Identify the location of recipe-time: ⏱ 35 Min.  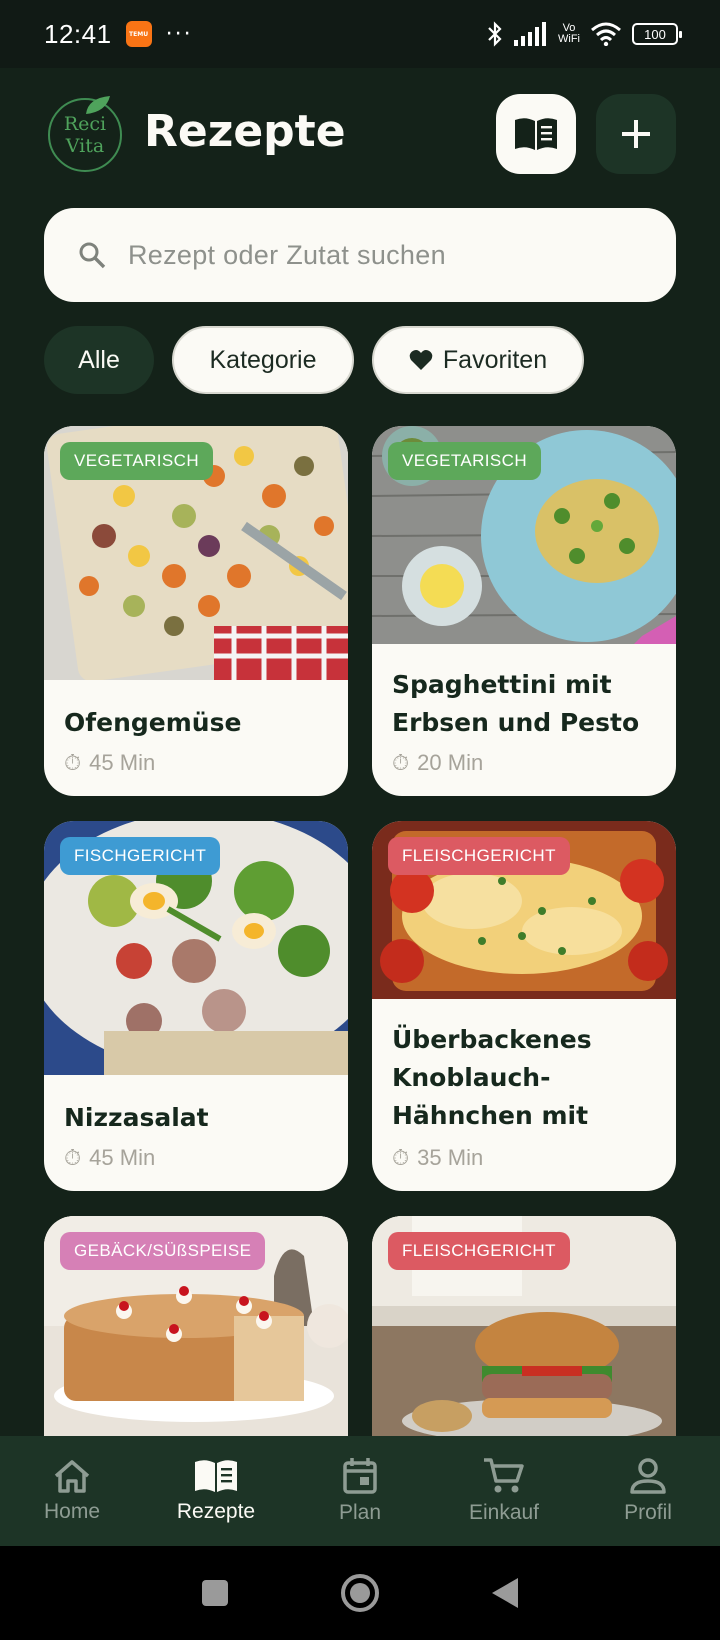
(437, 1158).